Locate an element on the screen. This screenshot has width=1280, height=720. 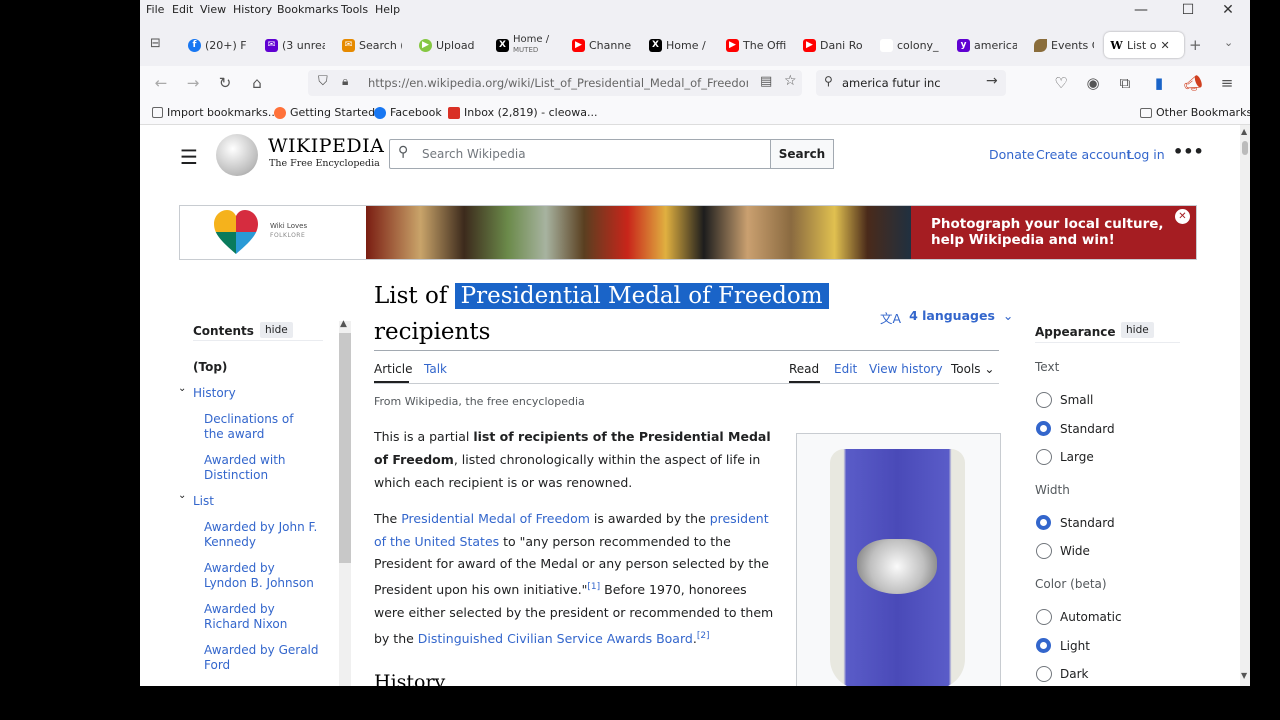
back-icon: ← is located at coordinates (161, 83).